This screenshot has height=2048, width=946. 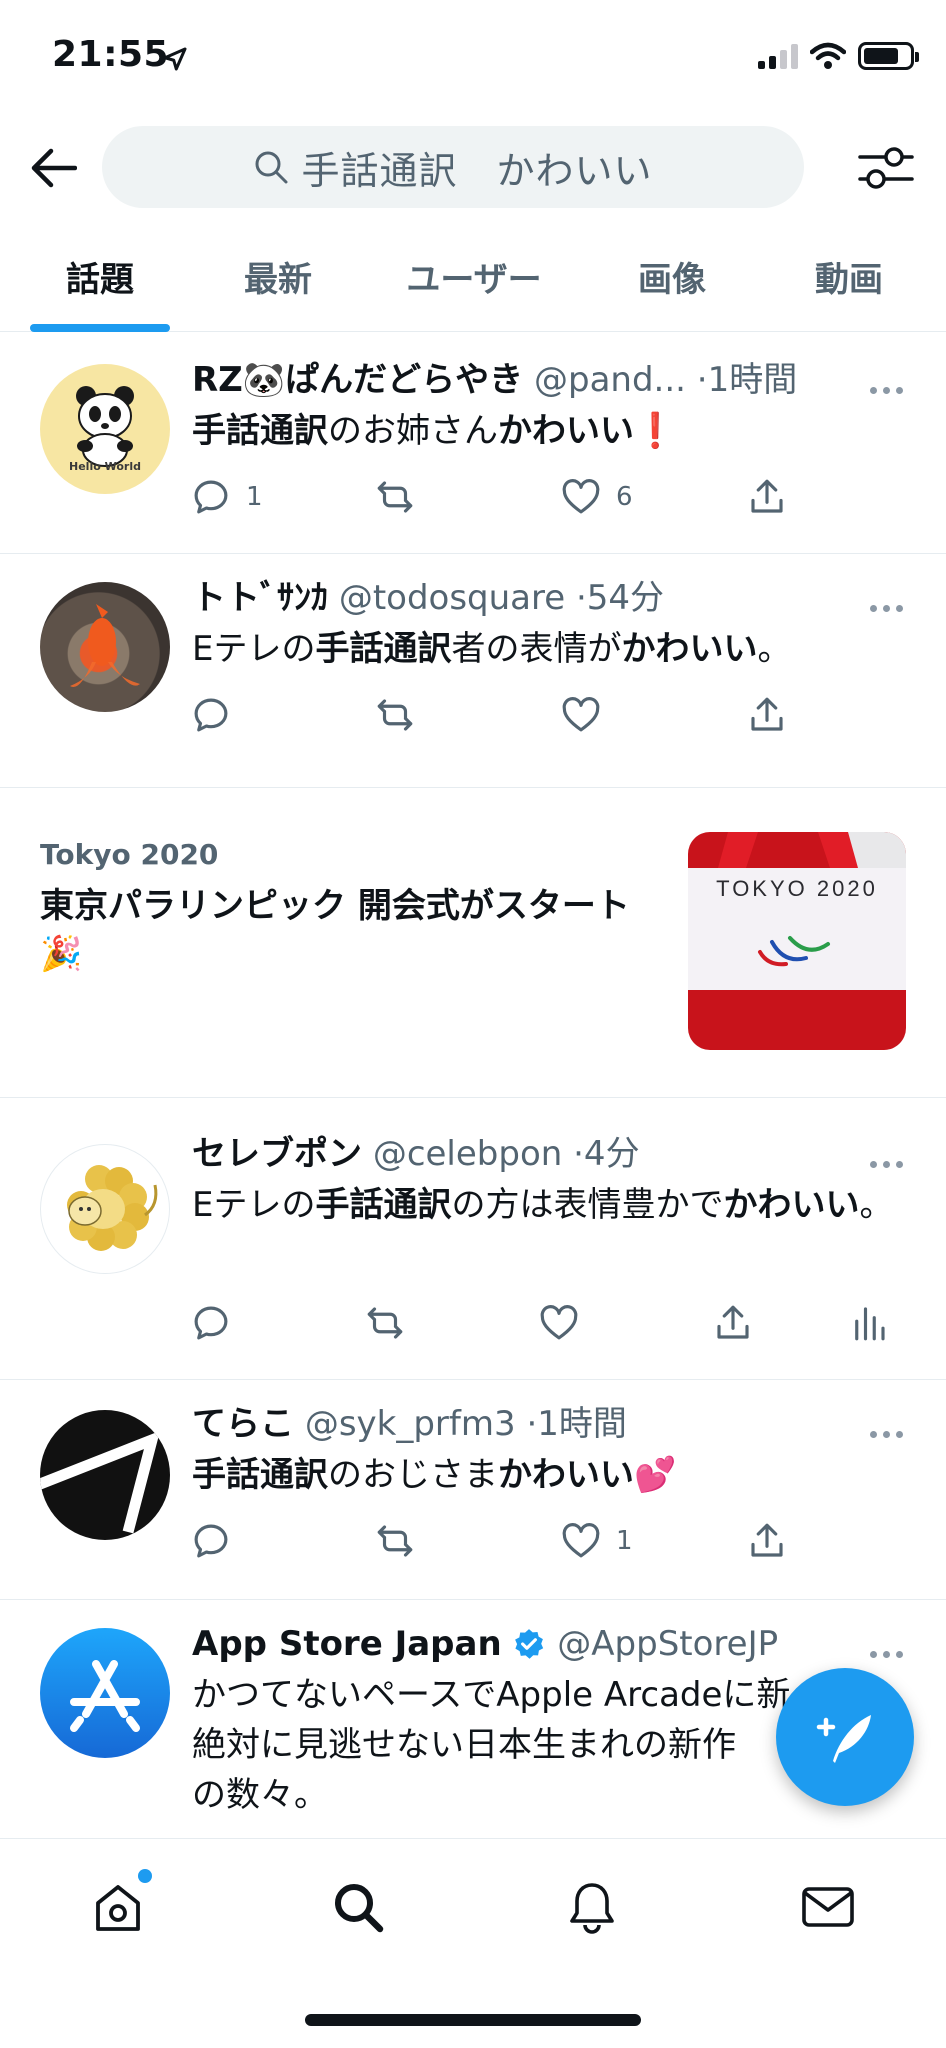 I want to click on back-button, so click(x=54, y=168).